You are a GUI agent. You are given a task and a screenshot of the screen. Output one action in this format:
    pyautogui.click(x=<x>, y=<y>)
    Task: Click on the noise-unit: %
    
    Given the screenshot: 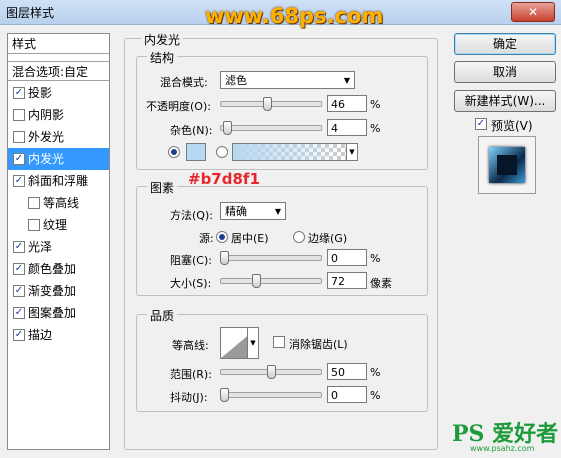 What is the action you would take?
    pyautogui.click(x=375, y=128)
    